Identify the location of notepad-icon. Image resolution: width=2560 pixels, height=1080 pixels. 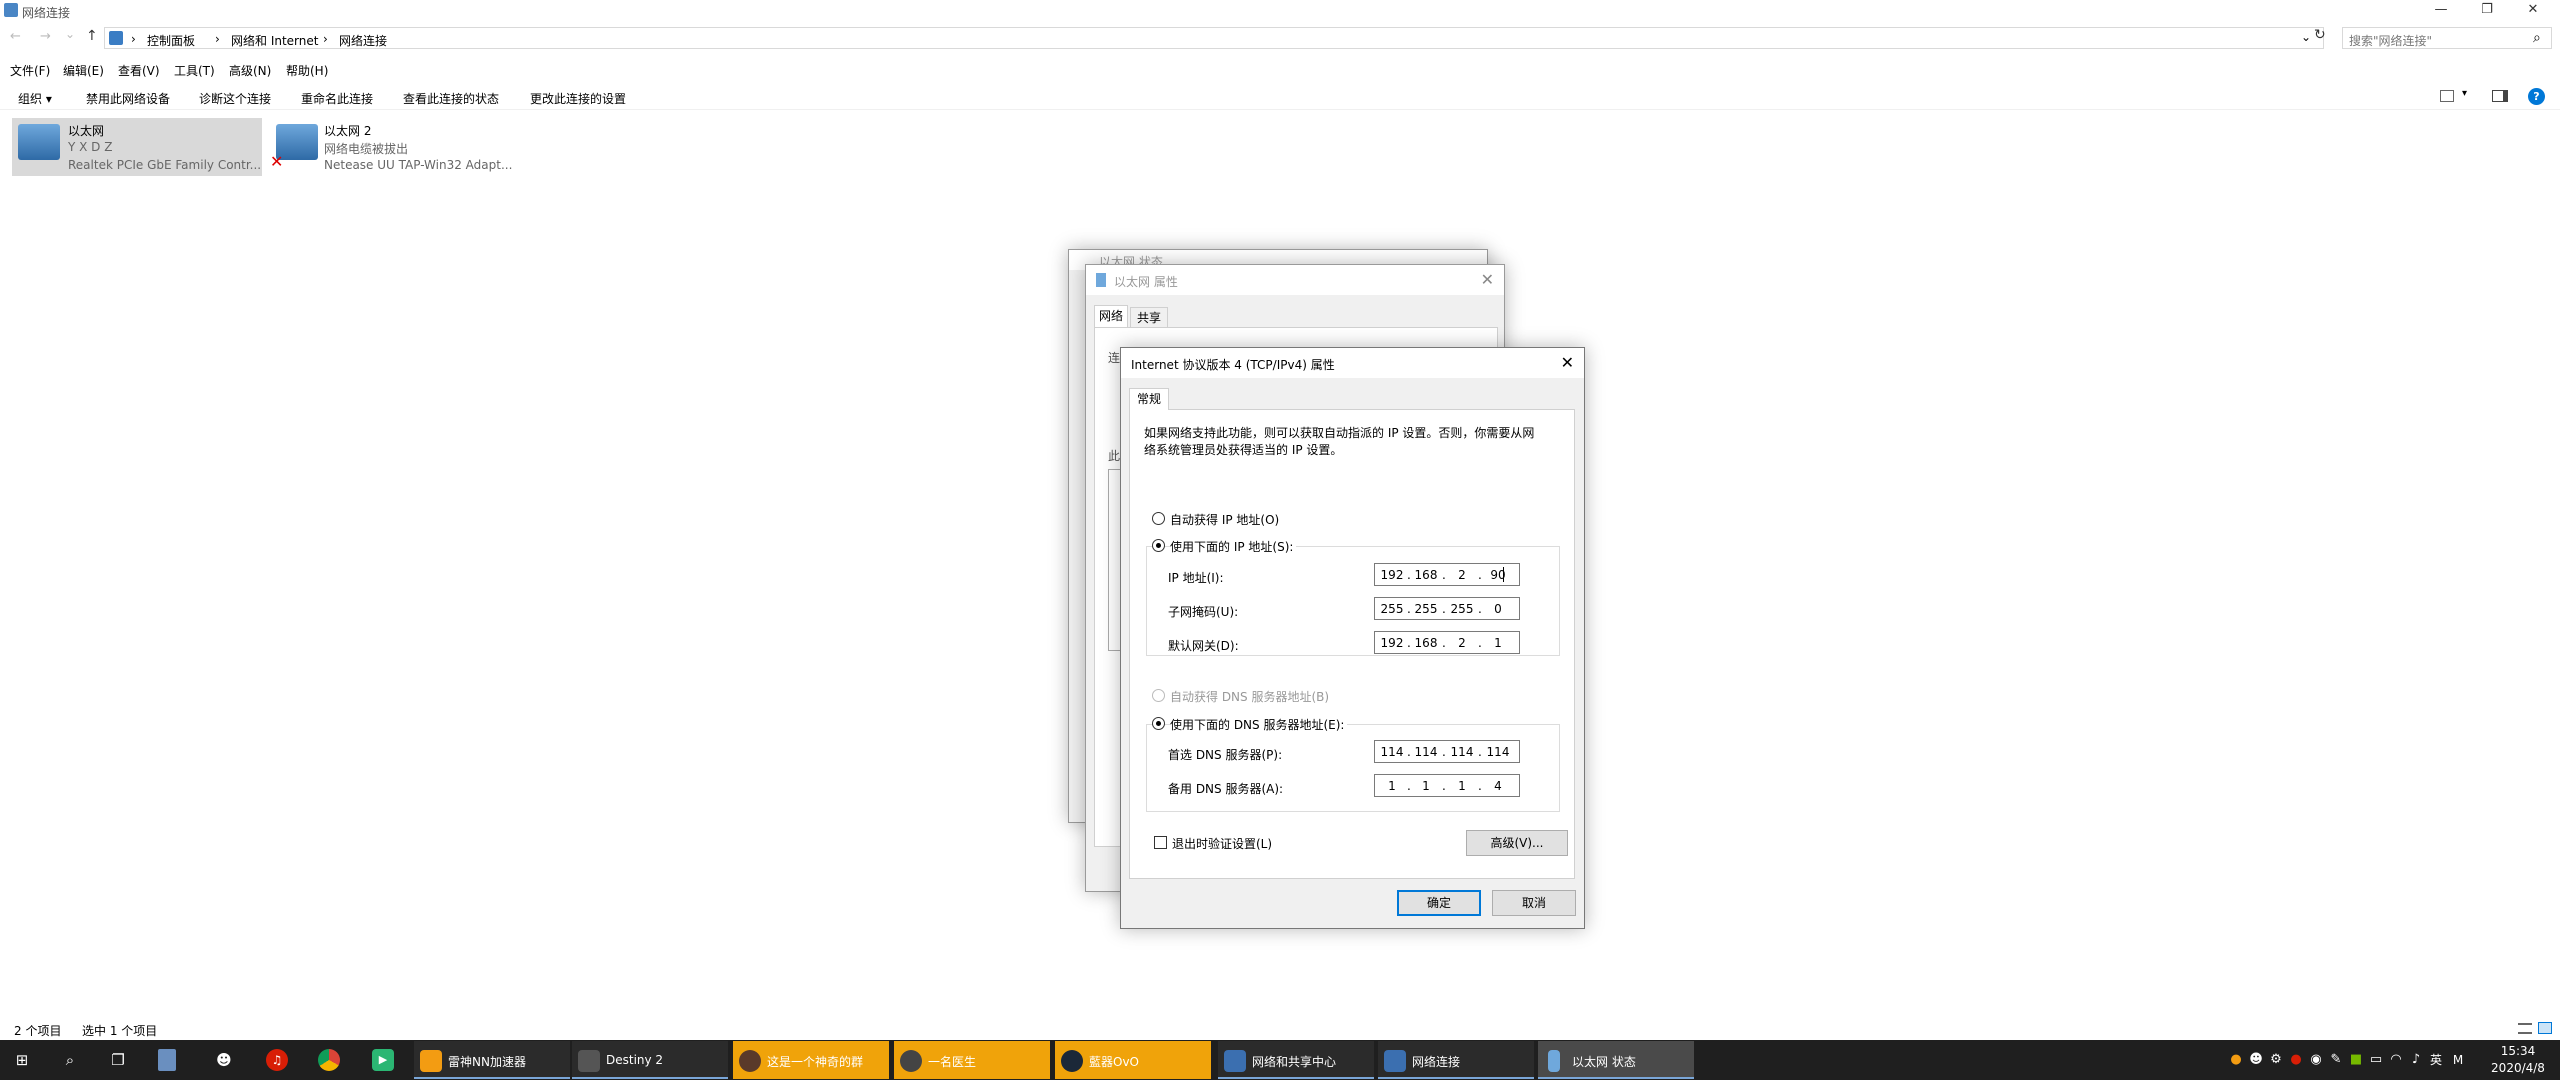
(167, 1060).